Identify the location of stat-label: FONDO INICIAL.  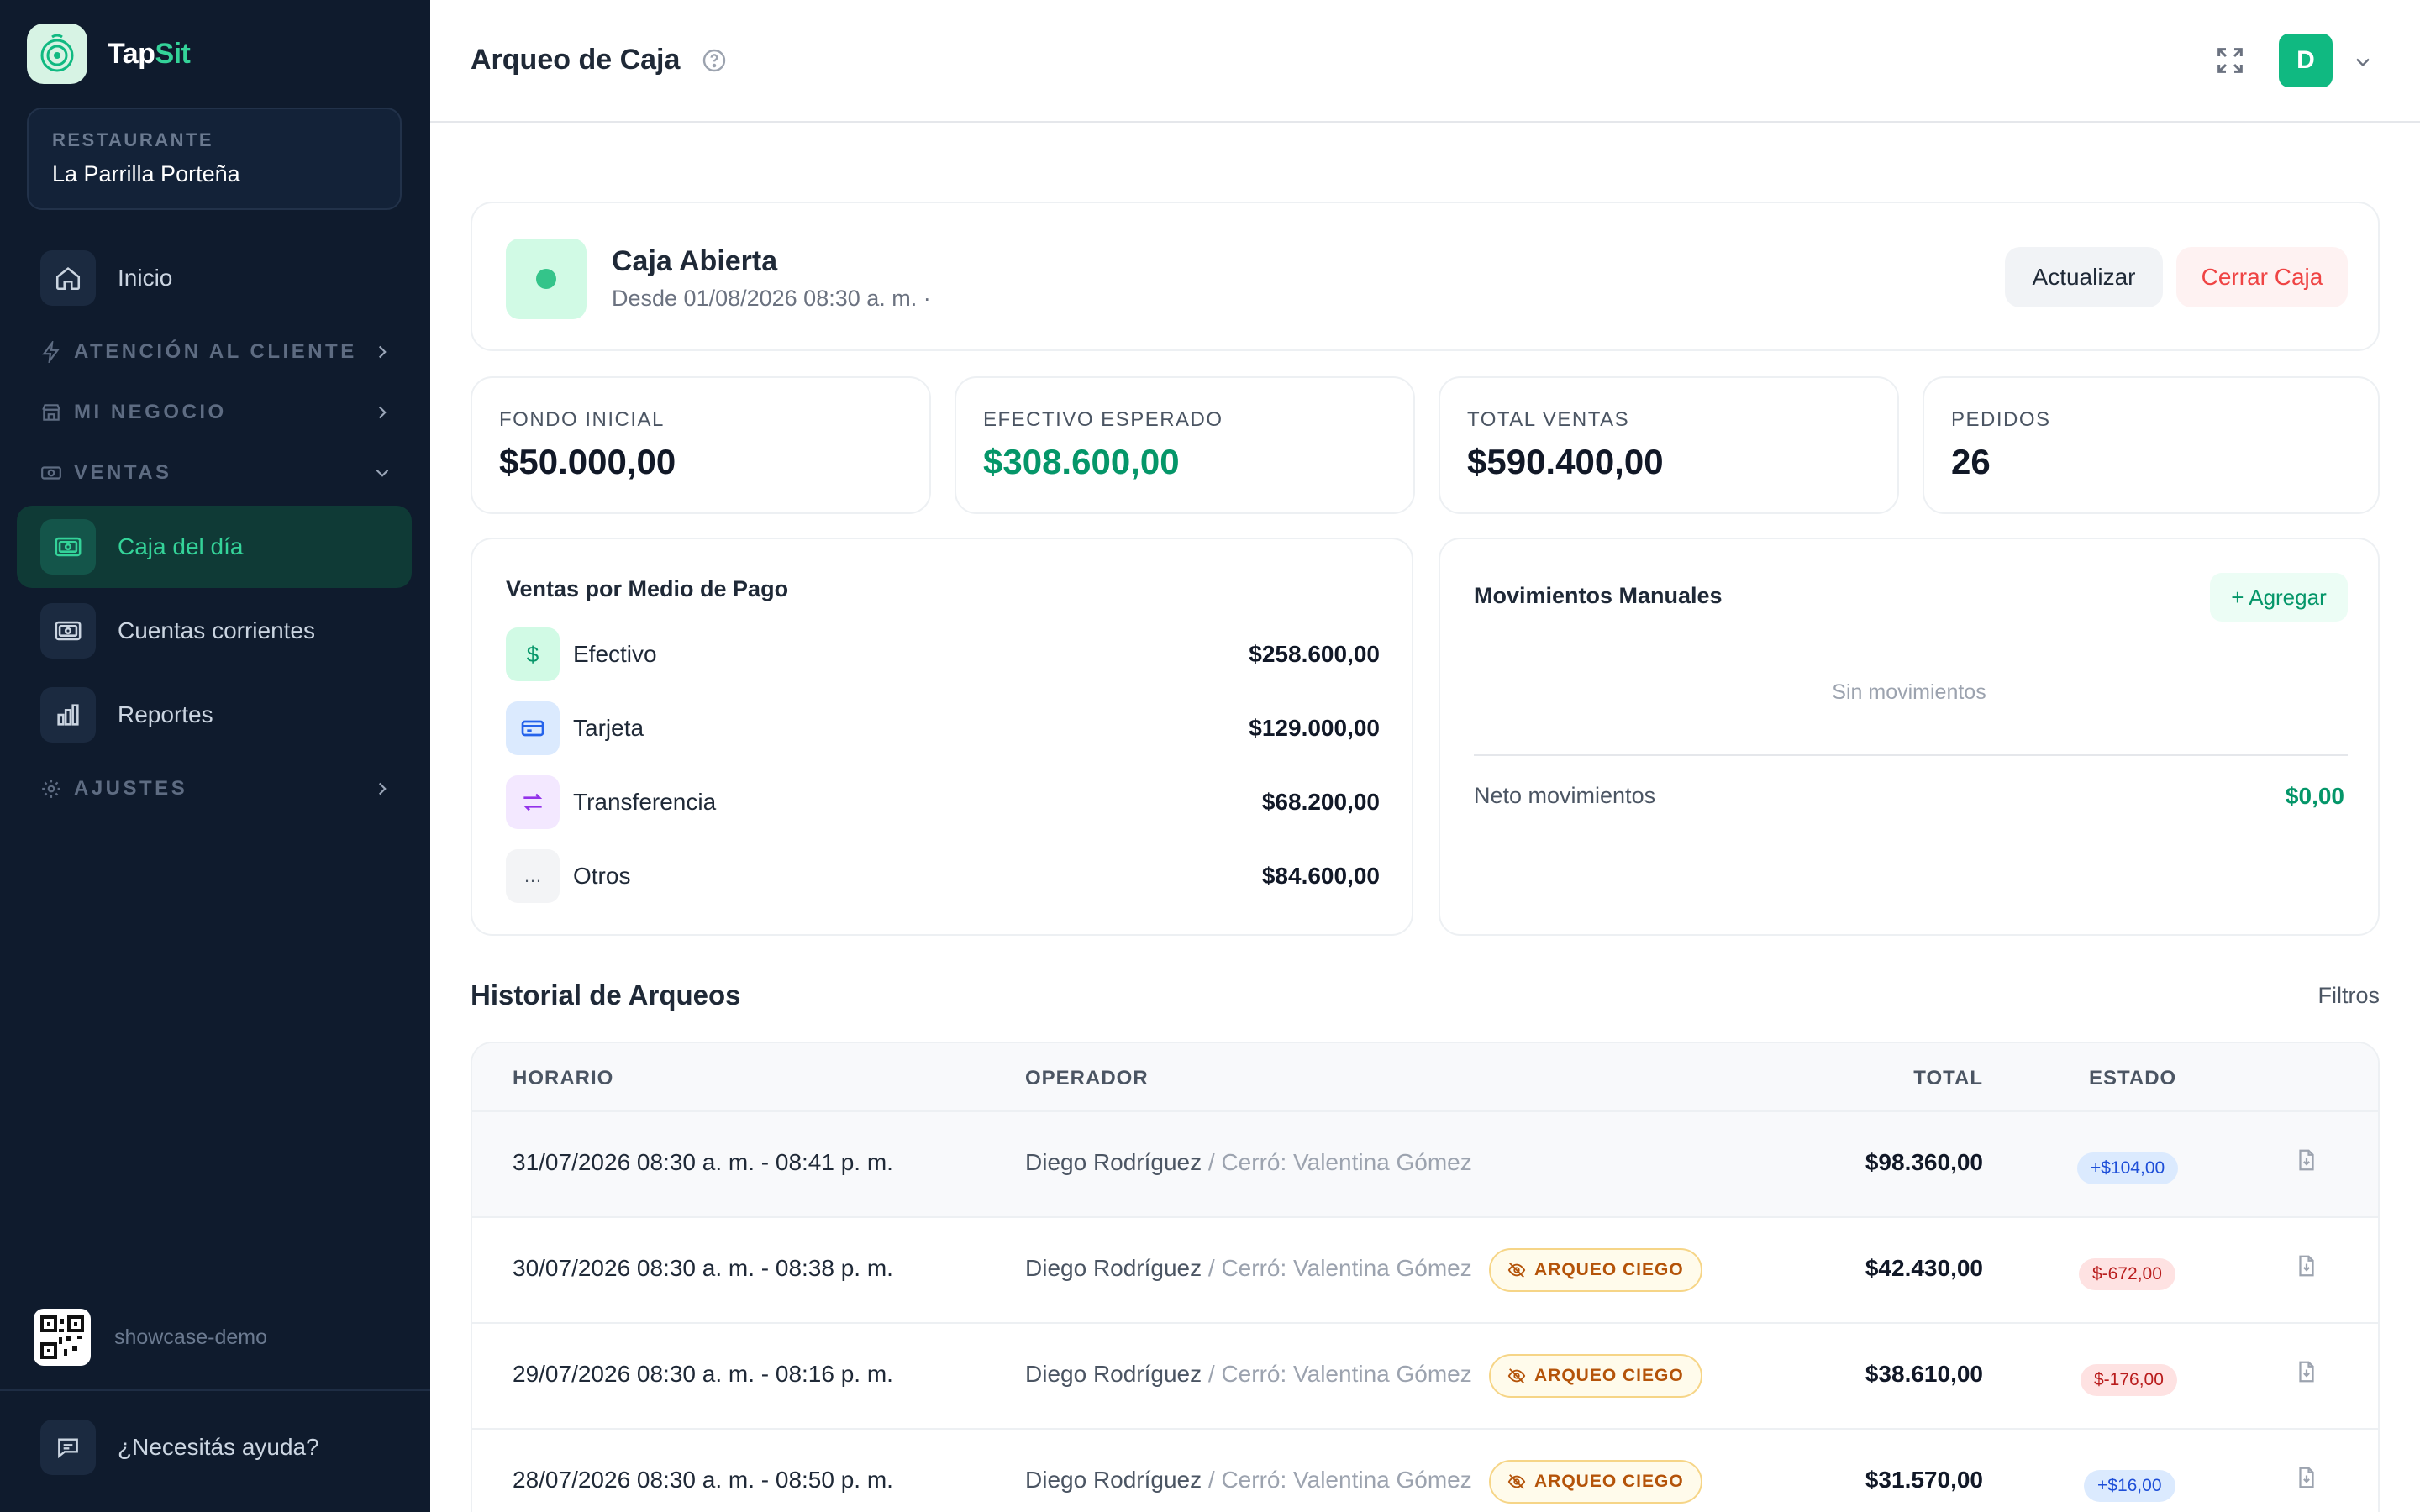
(582, 419).